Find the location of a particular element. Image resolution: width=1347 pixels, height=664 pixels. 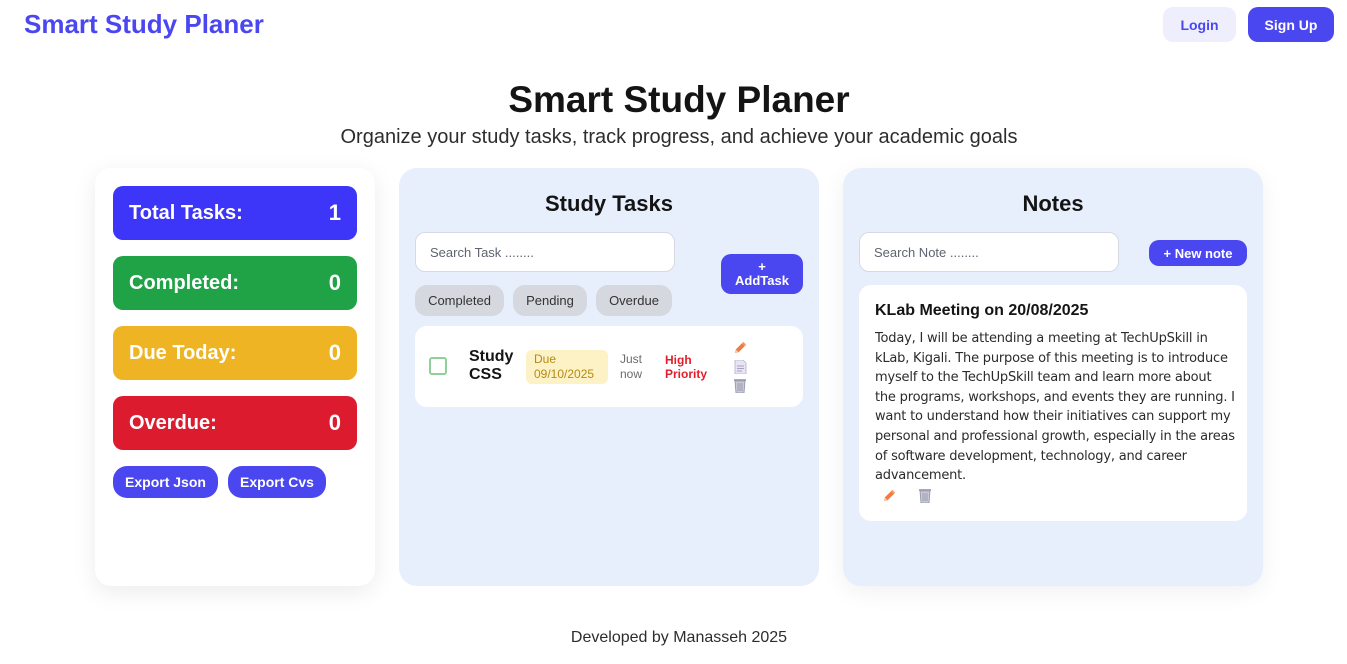

filter-pending-button: Pending is located at coordinates (550, 300).